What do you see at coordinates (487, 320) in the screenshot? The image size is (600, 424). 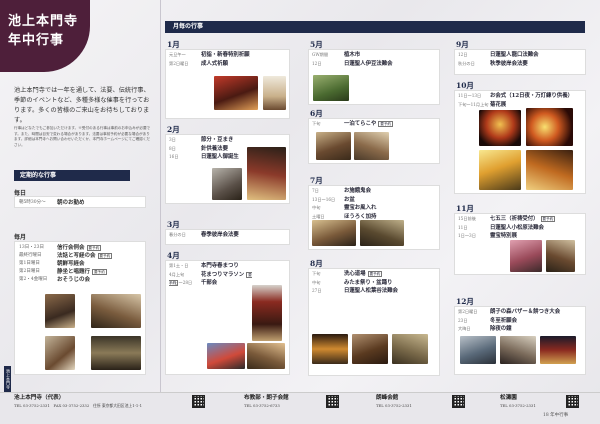 I see `event-entry: 23日 冬至祈願会` at bounding box center [487, 320].